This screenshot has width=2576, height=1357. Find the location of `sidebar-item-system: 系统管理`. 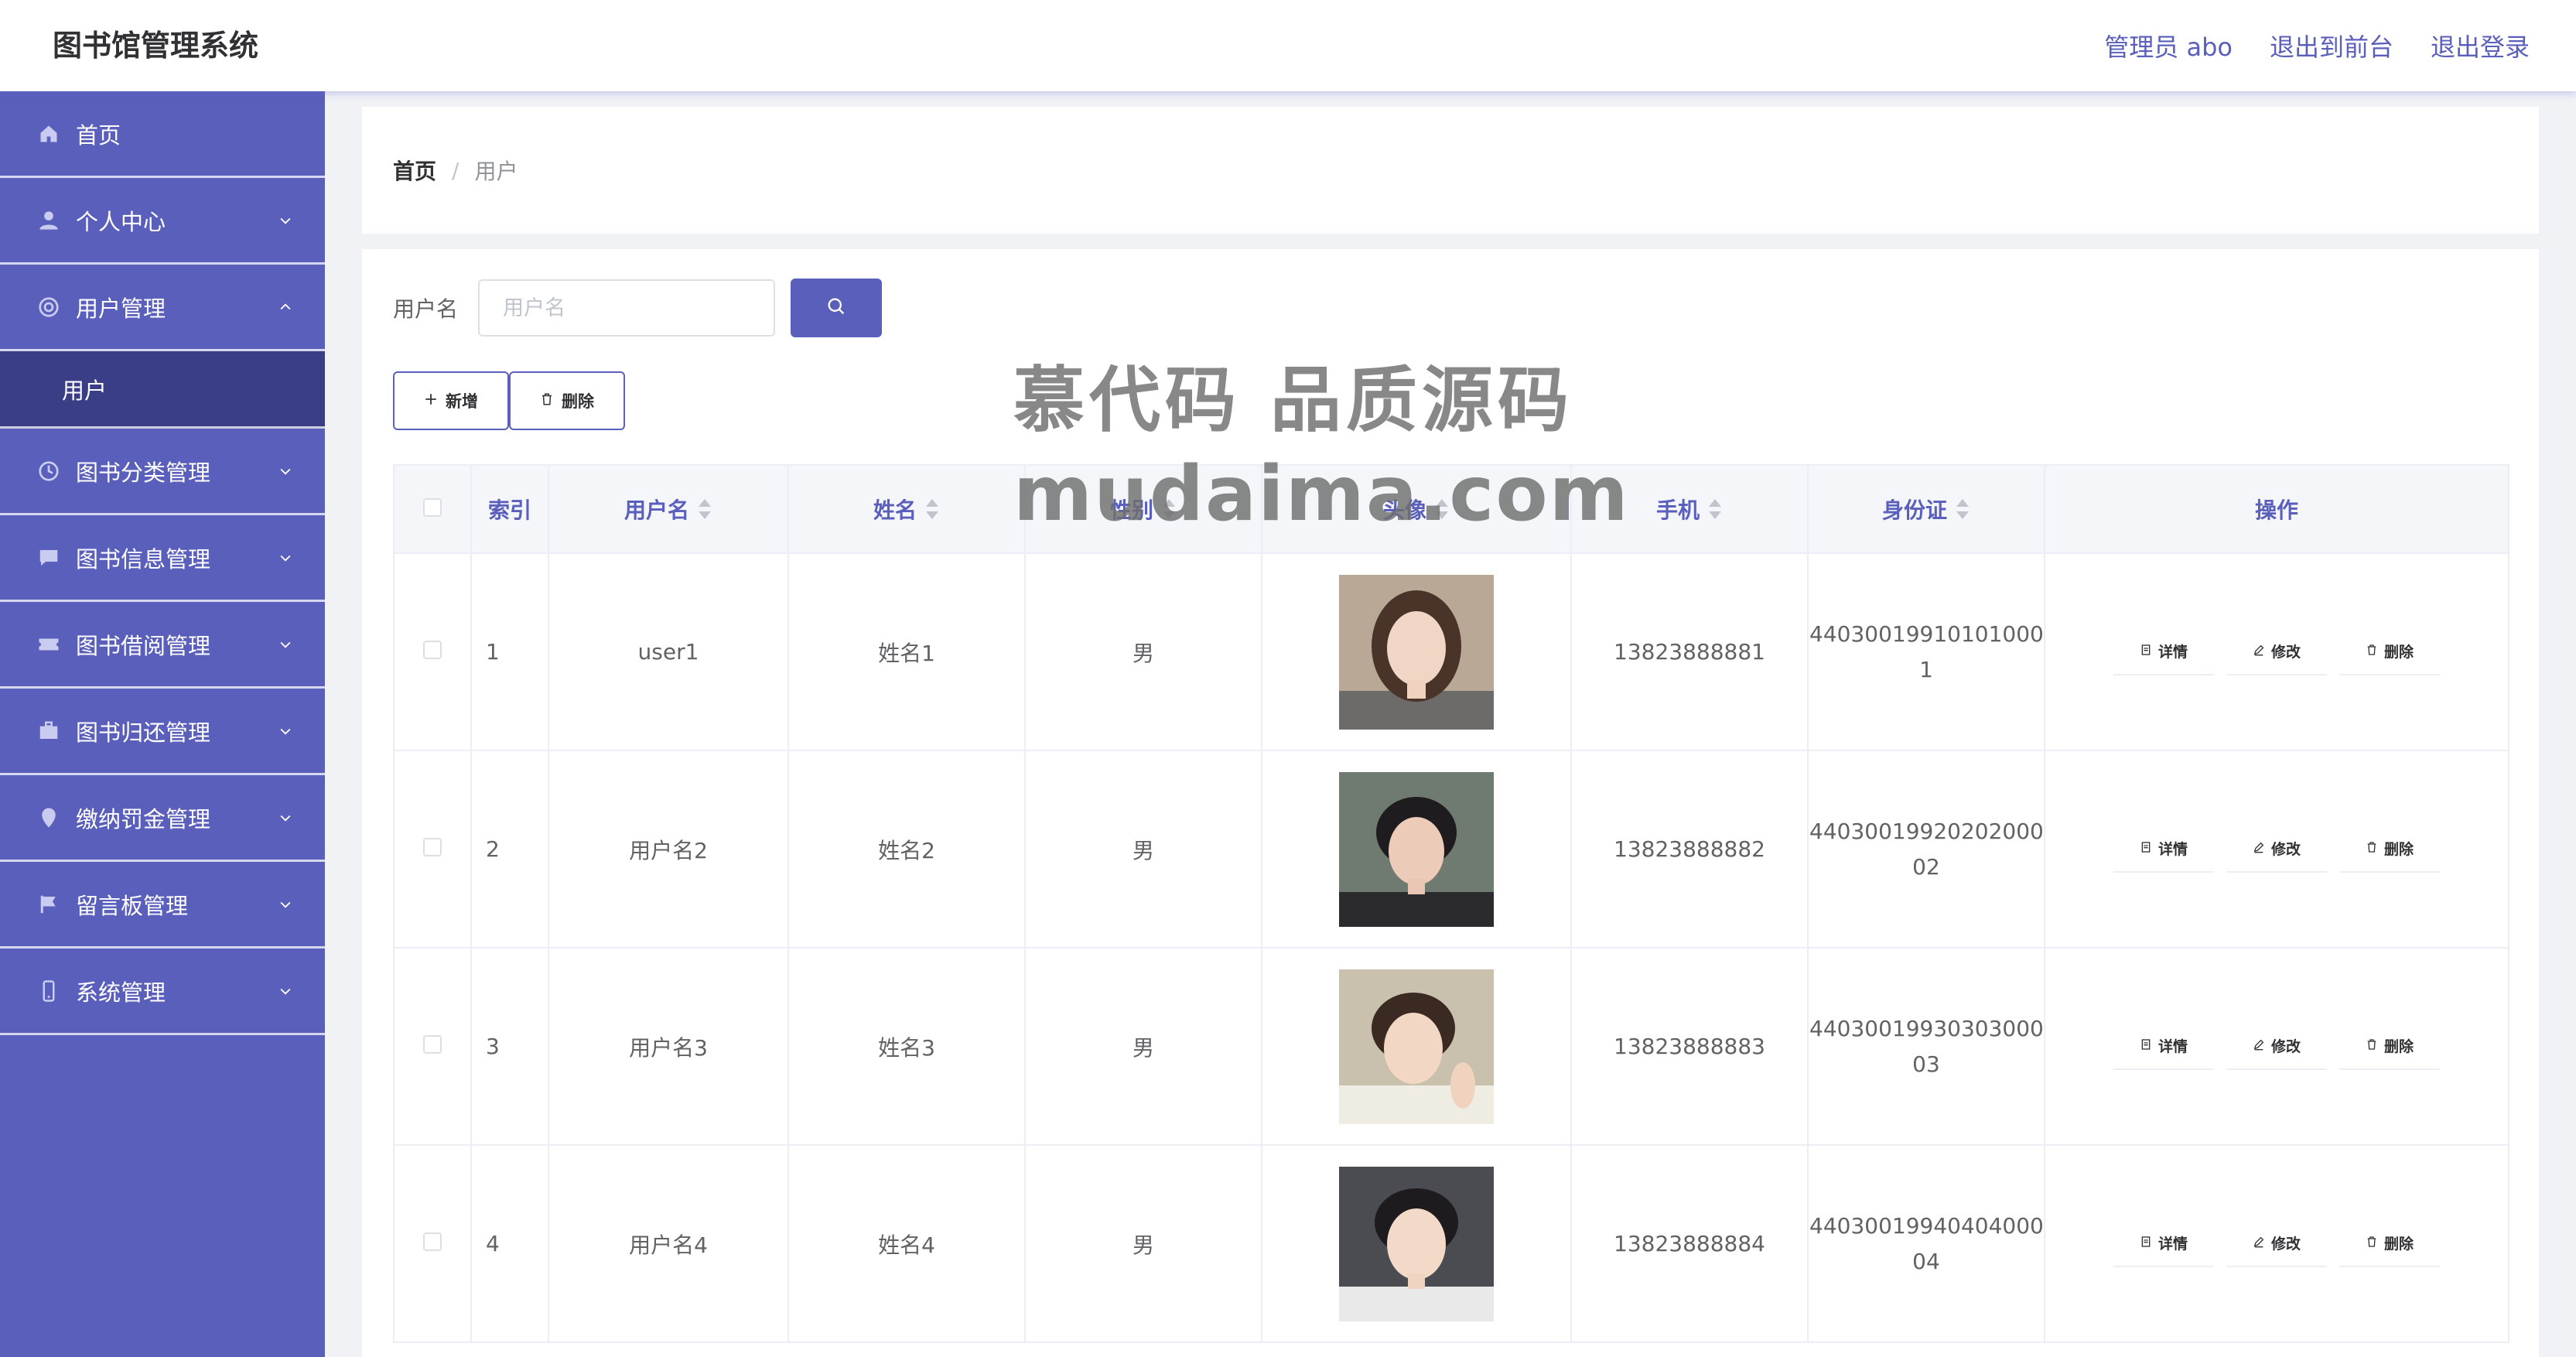

sidebar-item-system: 系统管理 is located at coordinates (162, 992).